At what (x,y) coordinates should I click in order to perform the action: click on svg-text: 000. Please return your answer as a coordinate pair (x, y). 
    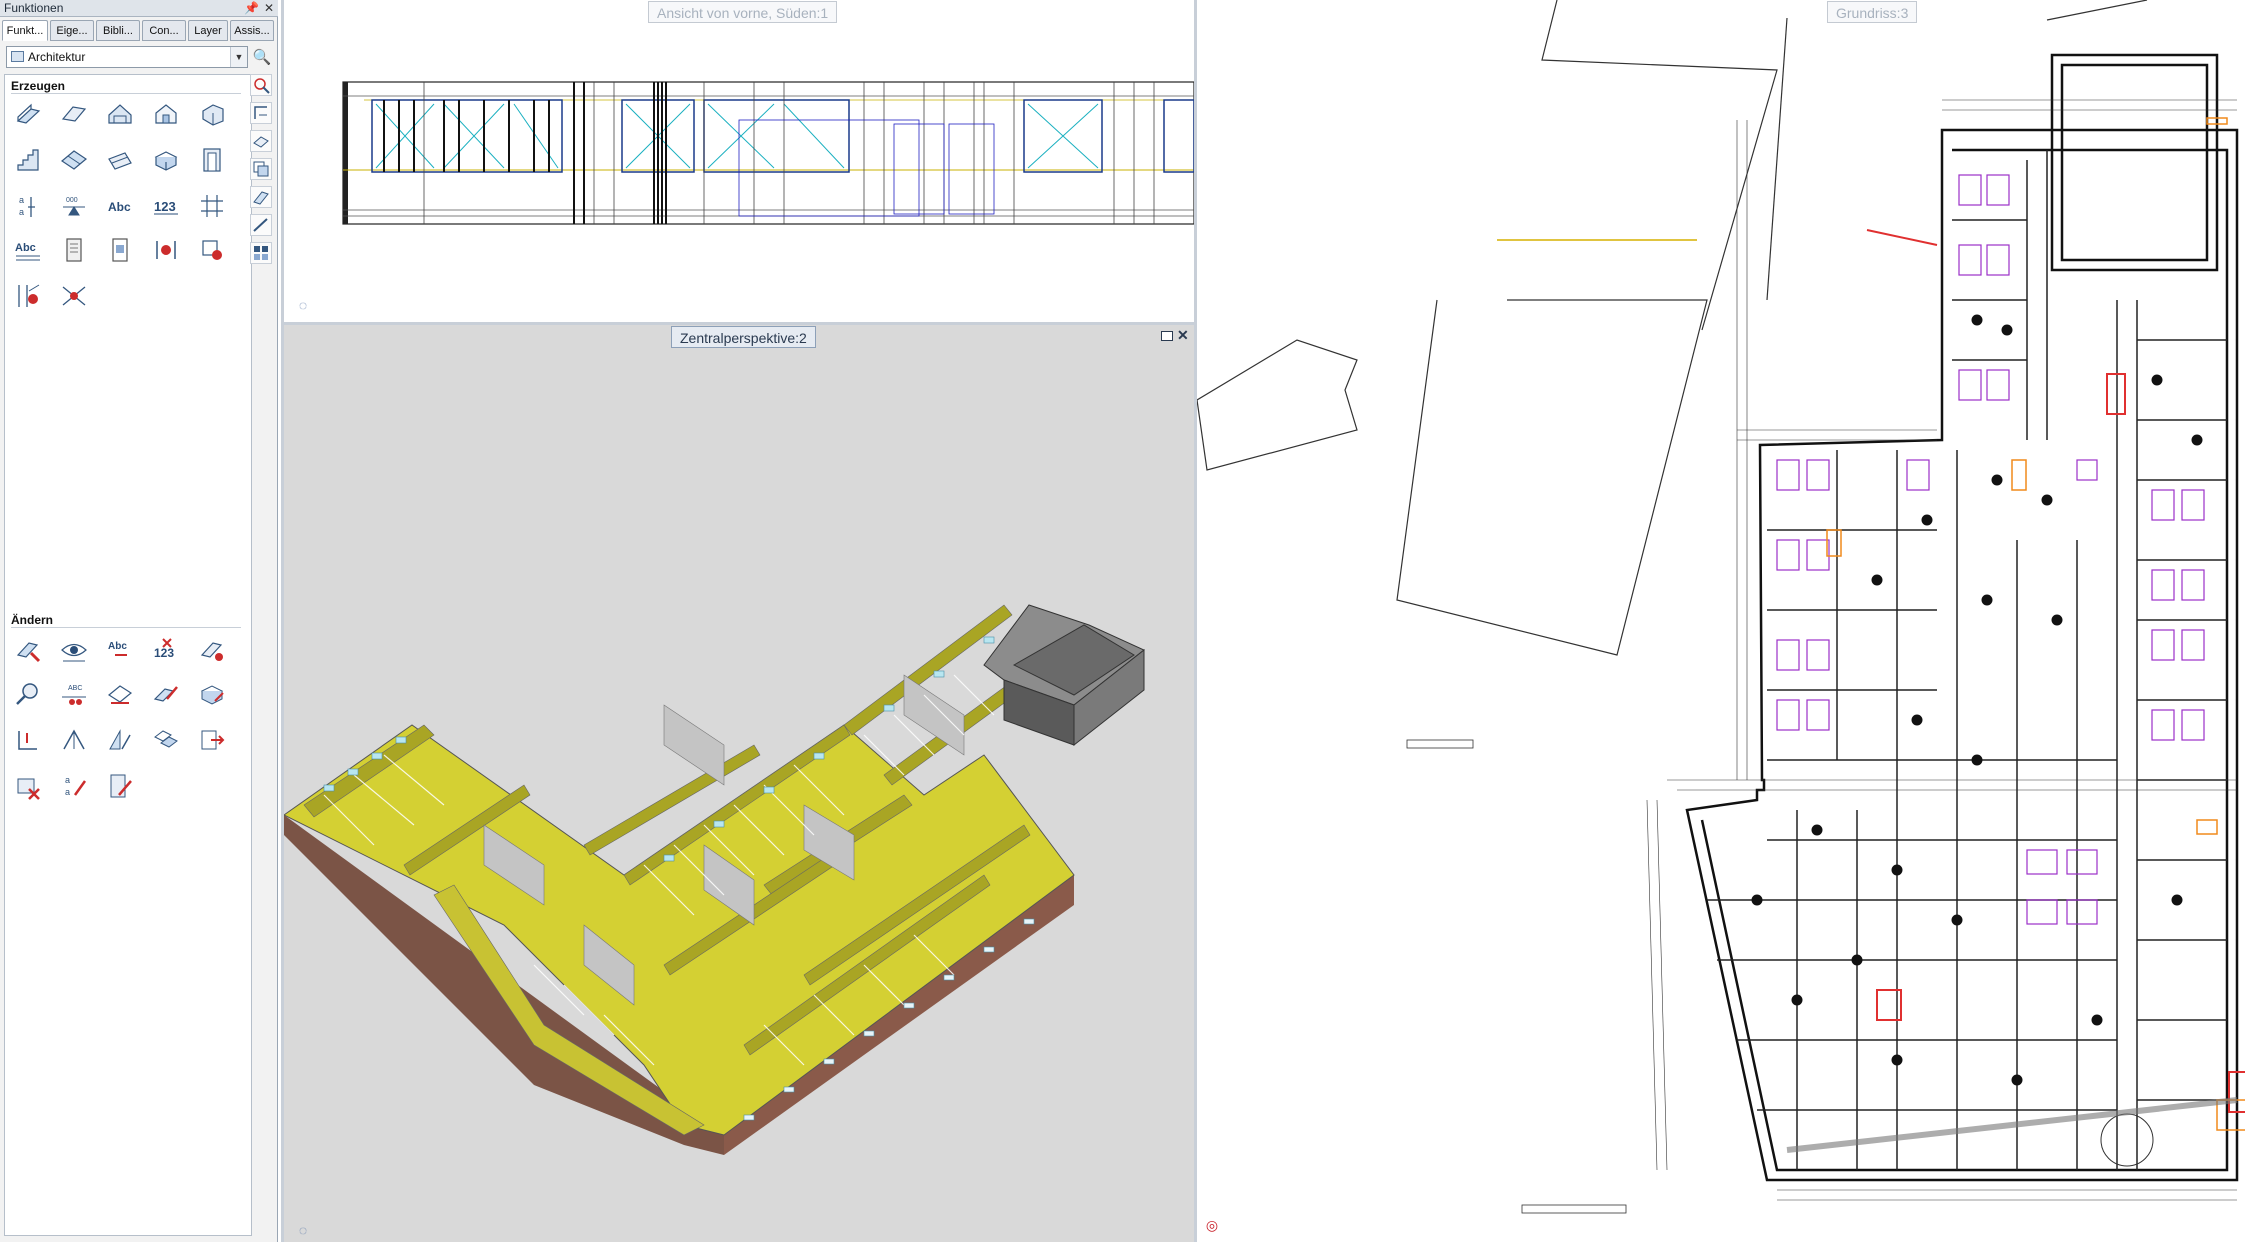
    Looking at the image, I should click on (72, 200).